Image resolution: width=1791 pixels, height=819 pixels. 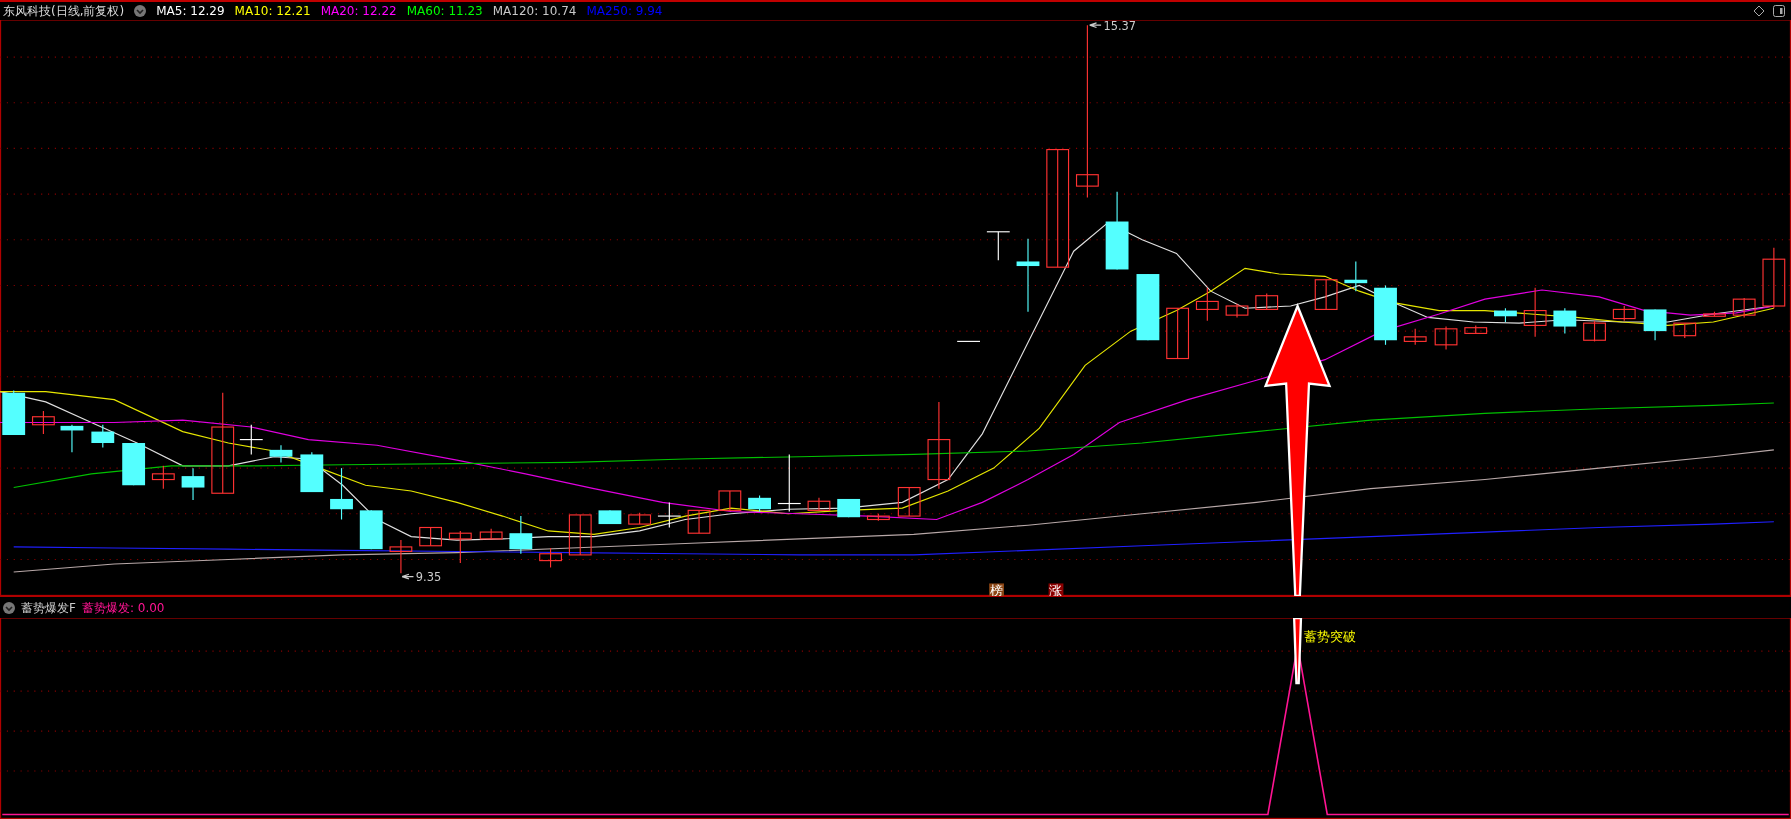 I want to click on moving-average-value: MA10: 12.21, so click(x=272, y=11).